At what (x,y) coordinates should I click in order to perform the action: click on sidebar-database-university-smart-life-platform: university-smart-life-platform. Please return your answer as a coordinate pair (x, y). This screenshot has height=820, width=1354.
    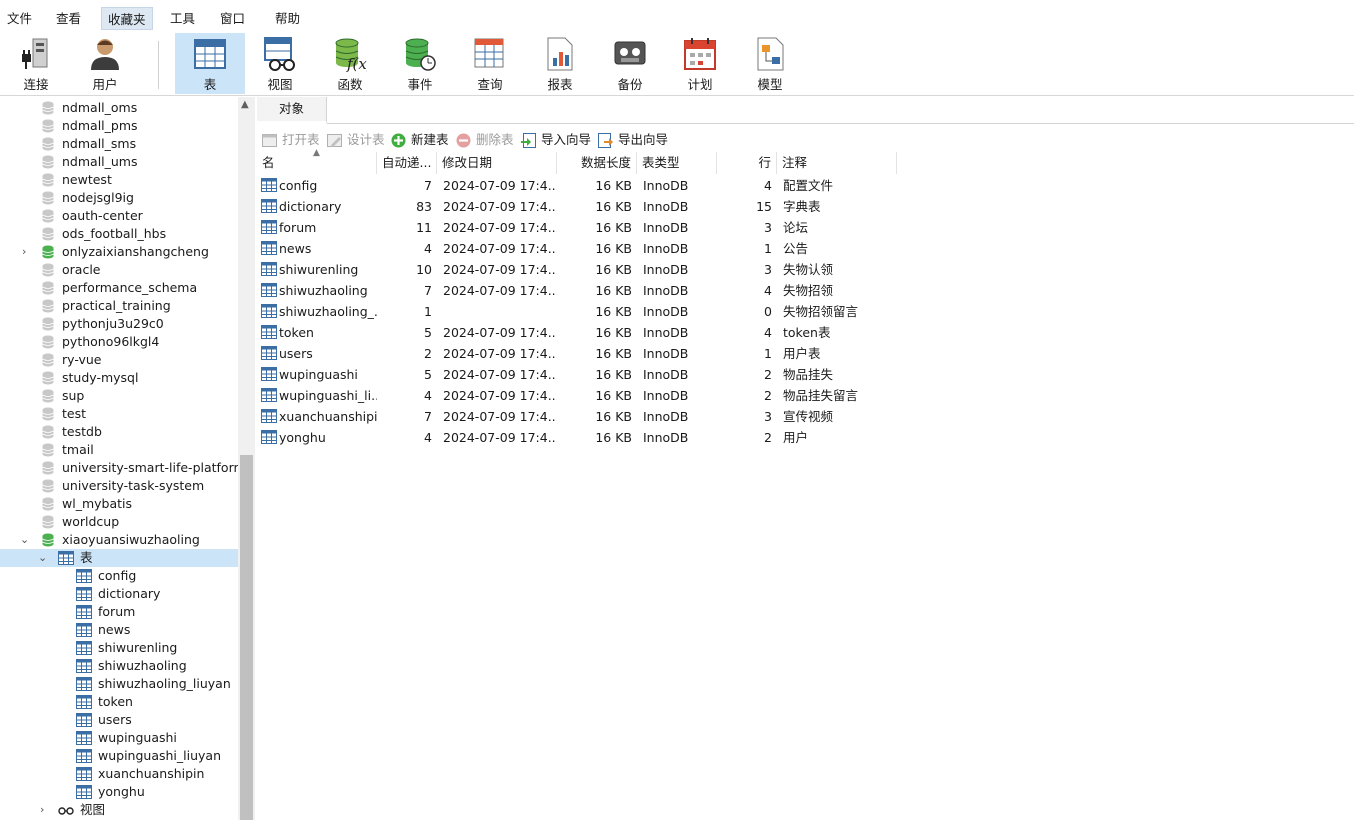
    Looking at the image, I should click on (119, 468).